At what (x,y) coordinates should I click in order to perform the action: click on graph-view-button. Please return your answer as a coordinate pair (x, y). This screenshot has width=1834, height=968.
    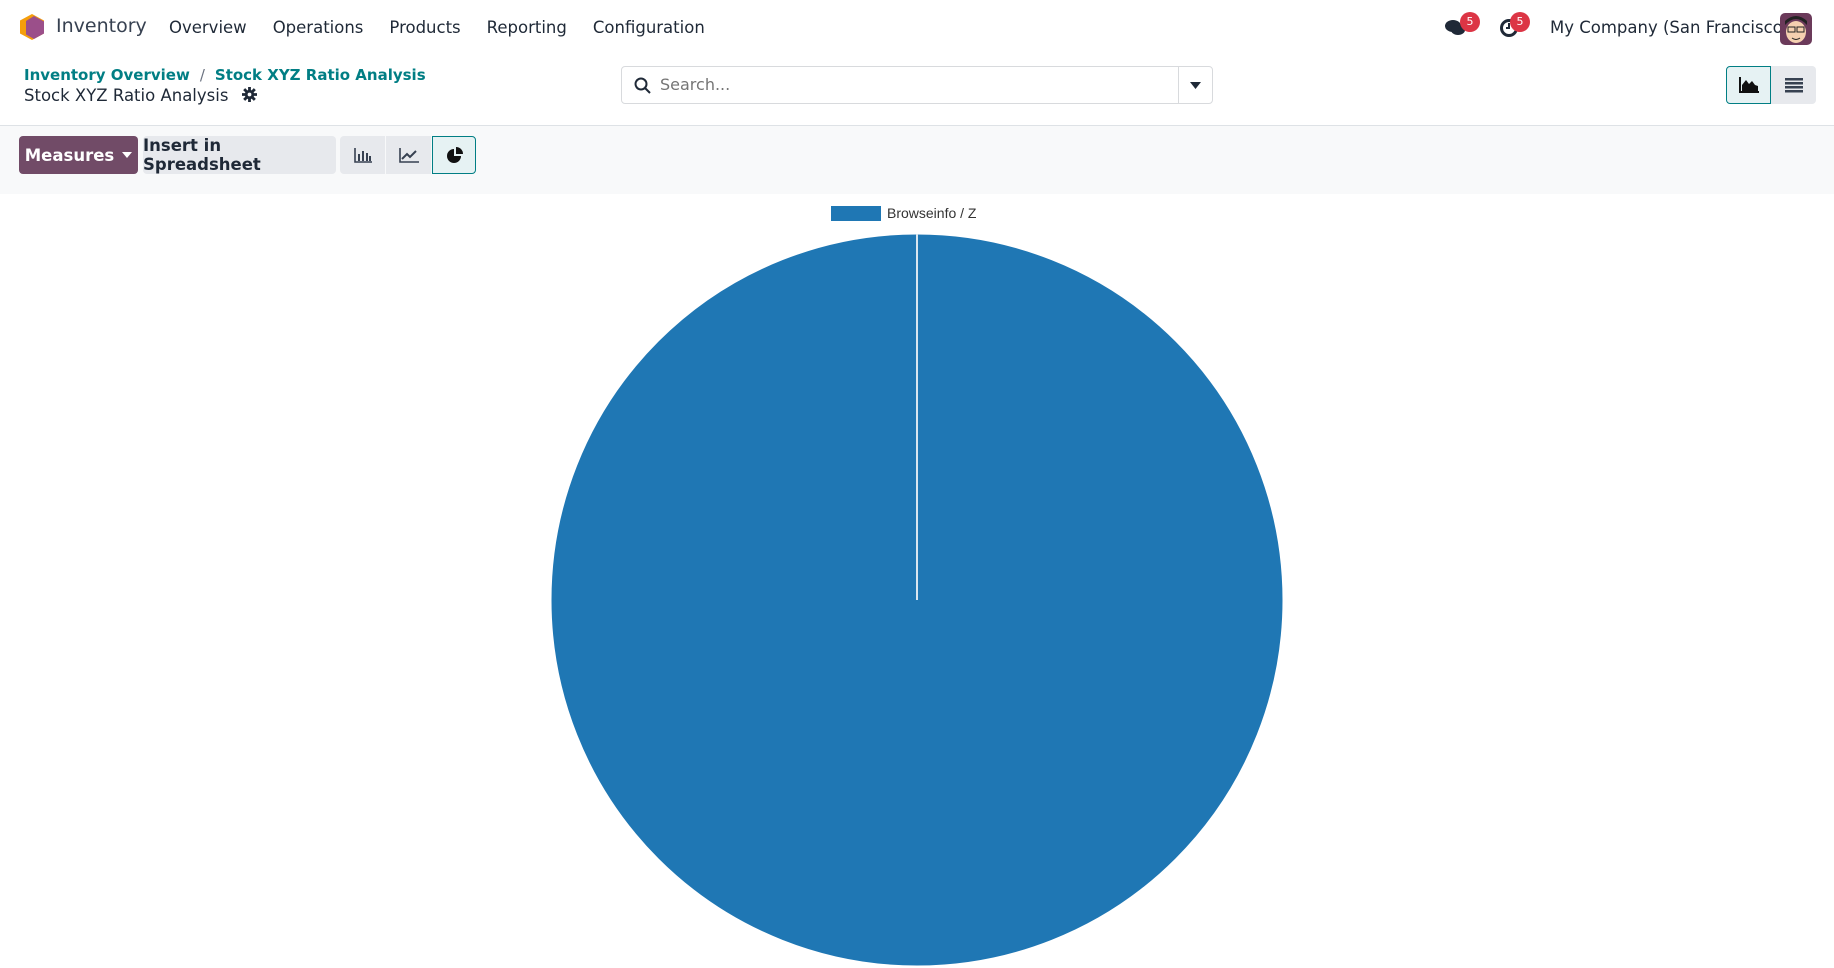
    Looking at the image, I should click on (1748, 85).